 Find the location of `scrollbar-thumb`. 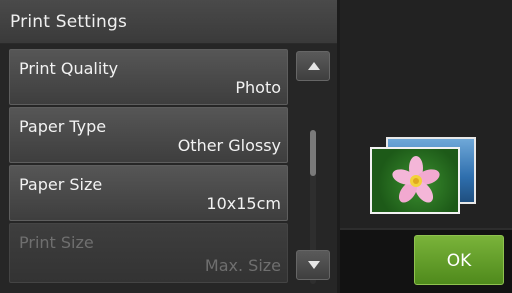

scrollbar-thumb is located at coordinates (313, 153).